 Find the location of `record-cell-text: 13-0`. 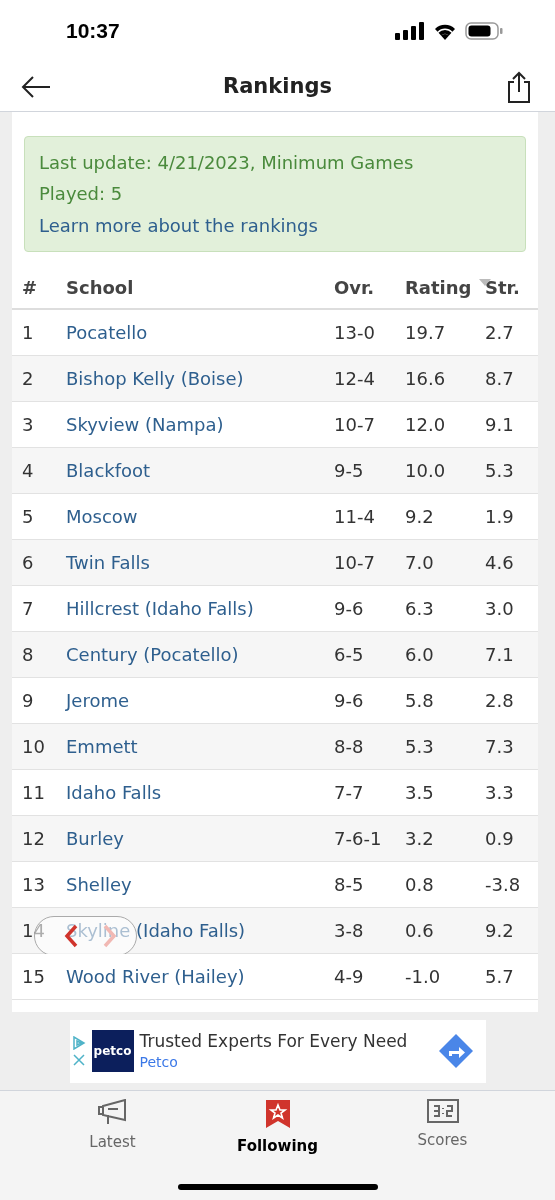

record-cell-text: 13-0 is located at coordinates (355, 333).